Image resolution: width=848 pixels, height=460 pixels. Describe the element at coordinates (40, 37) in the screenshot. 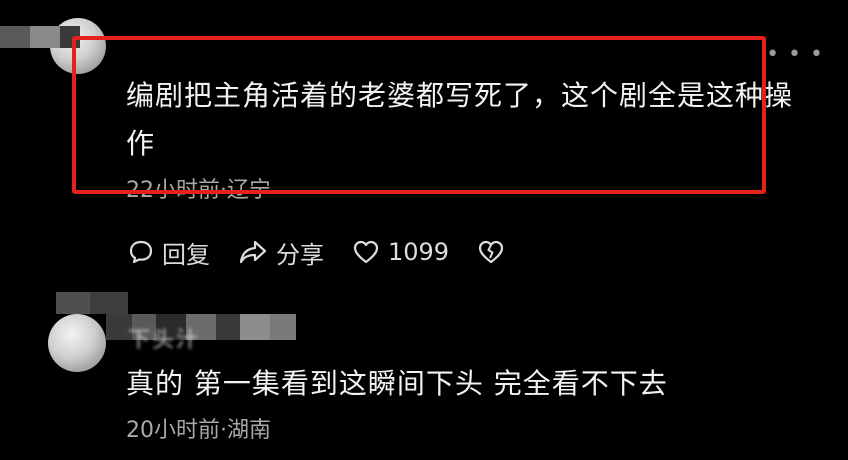

I see `username-mosaic` at that location.